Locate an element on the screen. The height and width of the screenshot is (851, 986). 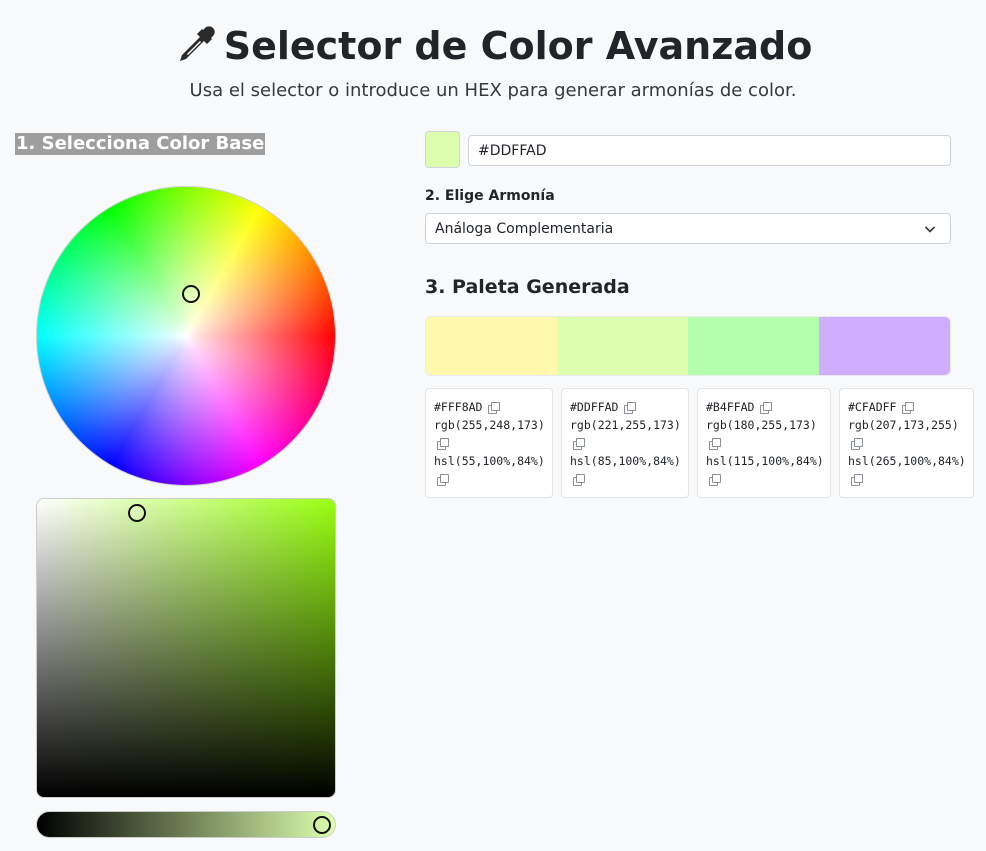
page-title: Selector de Color Avanzado is located at coordinates (493, 46).